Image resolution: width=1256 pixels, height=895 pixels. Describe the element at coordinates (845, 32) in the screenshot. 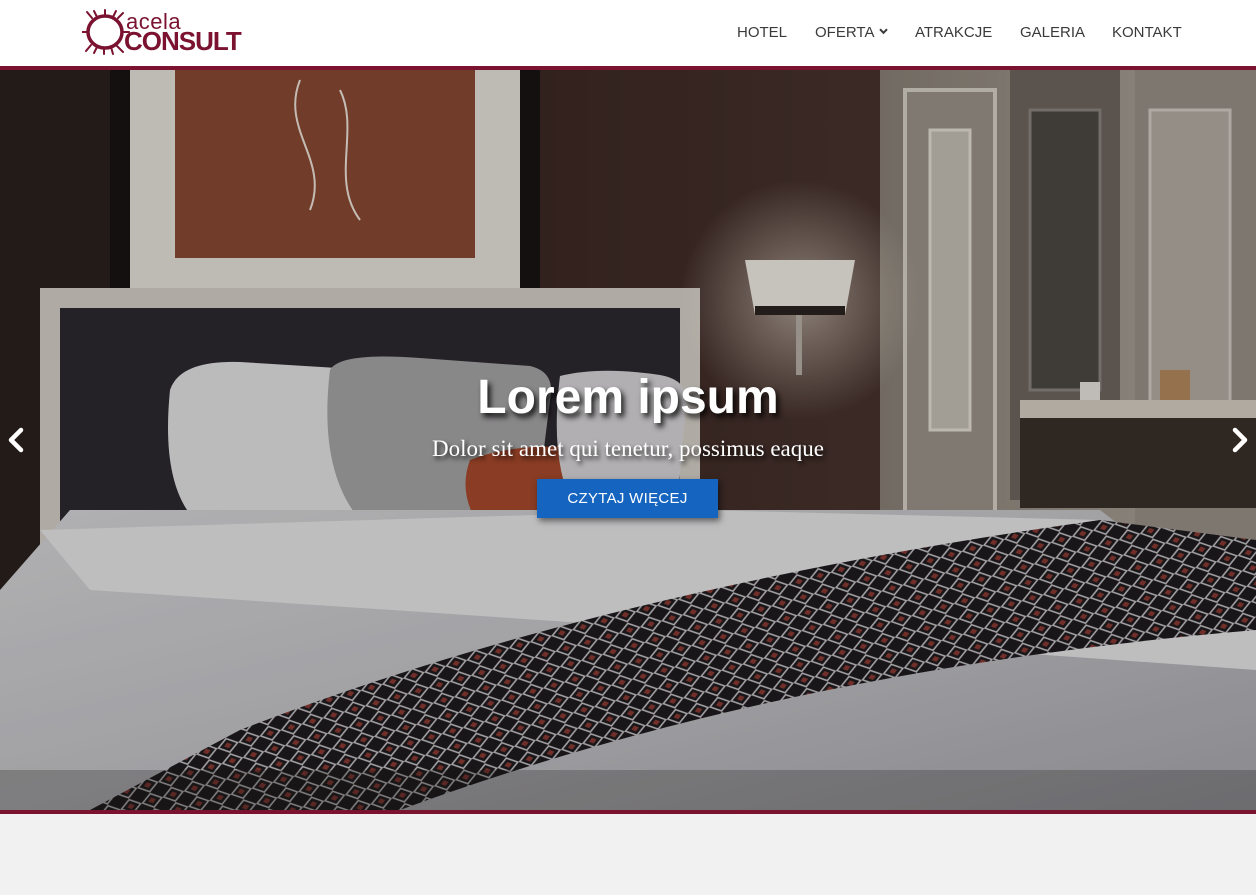

I see `nav-item-oferta-label: OFERTA` at that location.